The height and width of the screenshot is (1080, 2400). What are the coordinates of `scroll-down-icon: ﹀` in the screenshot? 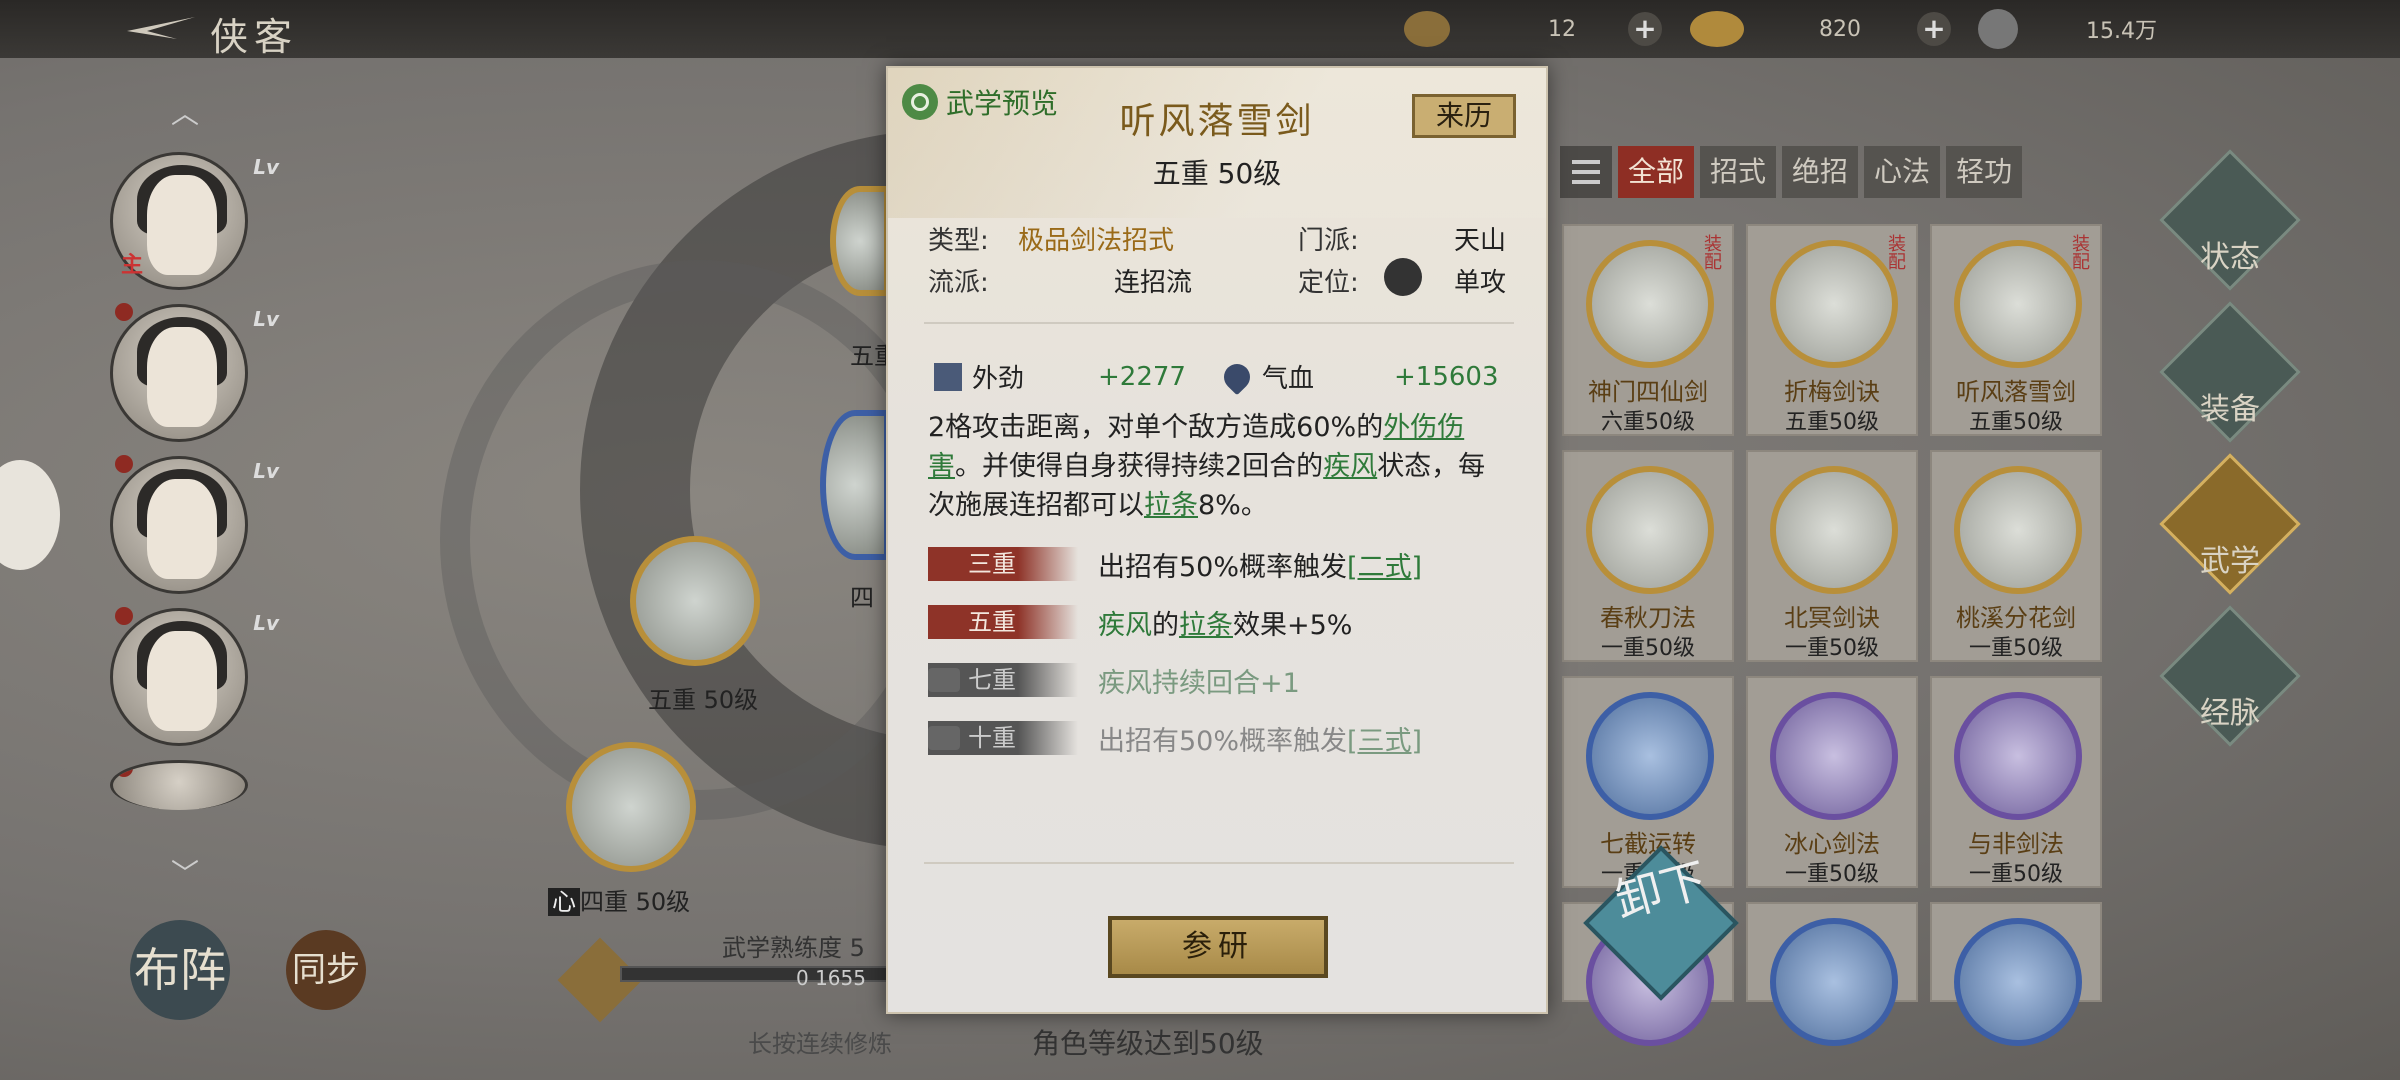 It's located at (185, 871).